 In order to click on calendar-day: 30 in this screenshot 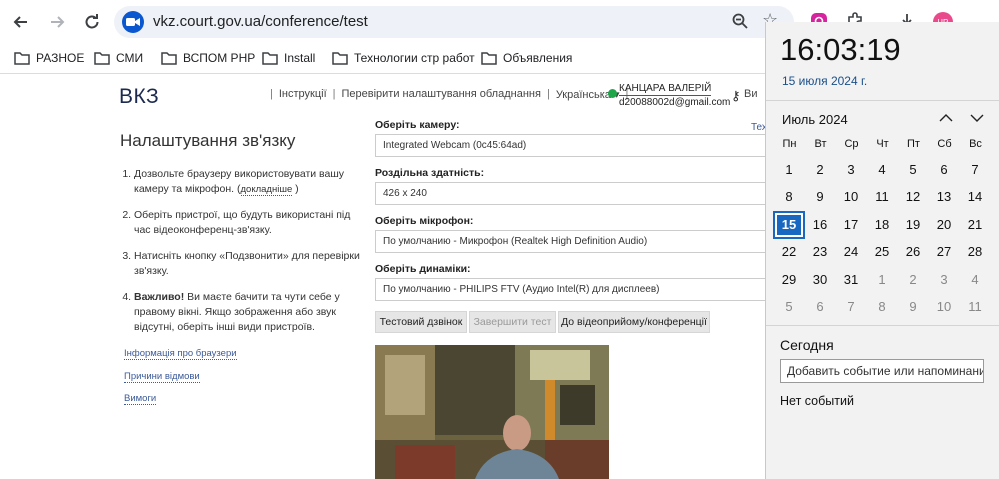, I will do `click(820, 280)`.